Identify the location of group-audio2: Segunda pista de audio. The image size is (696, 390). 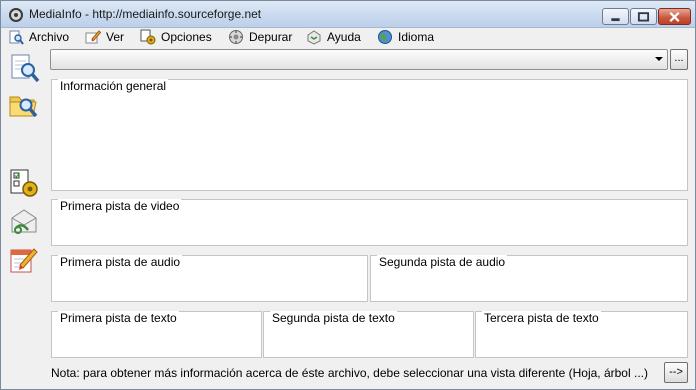
(529, 278).